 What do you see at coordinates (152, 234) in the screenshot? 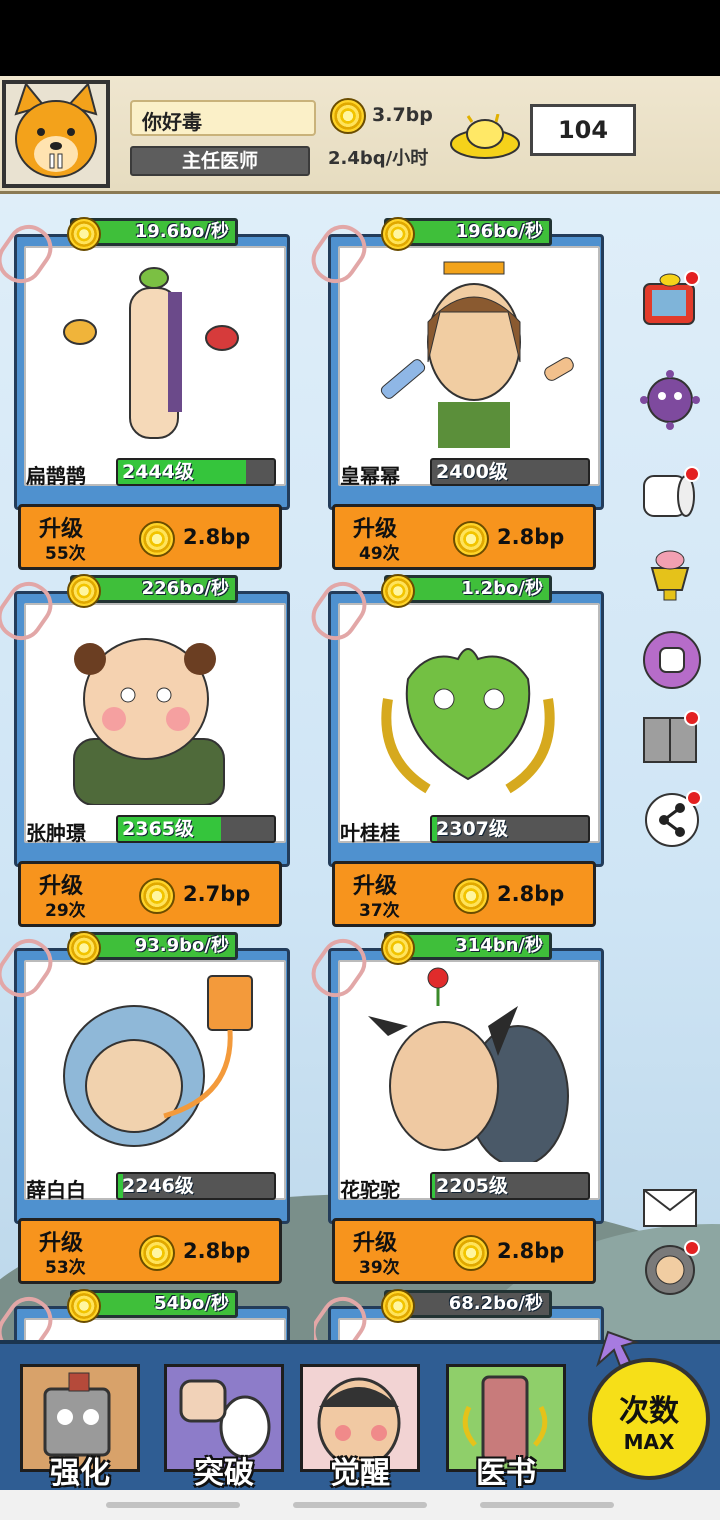
I see `production-rate: 19.6bo/秒` at bounding box center [152, 234].